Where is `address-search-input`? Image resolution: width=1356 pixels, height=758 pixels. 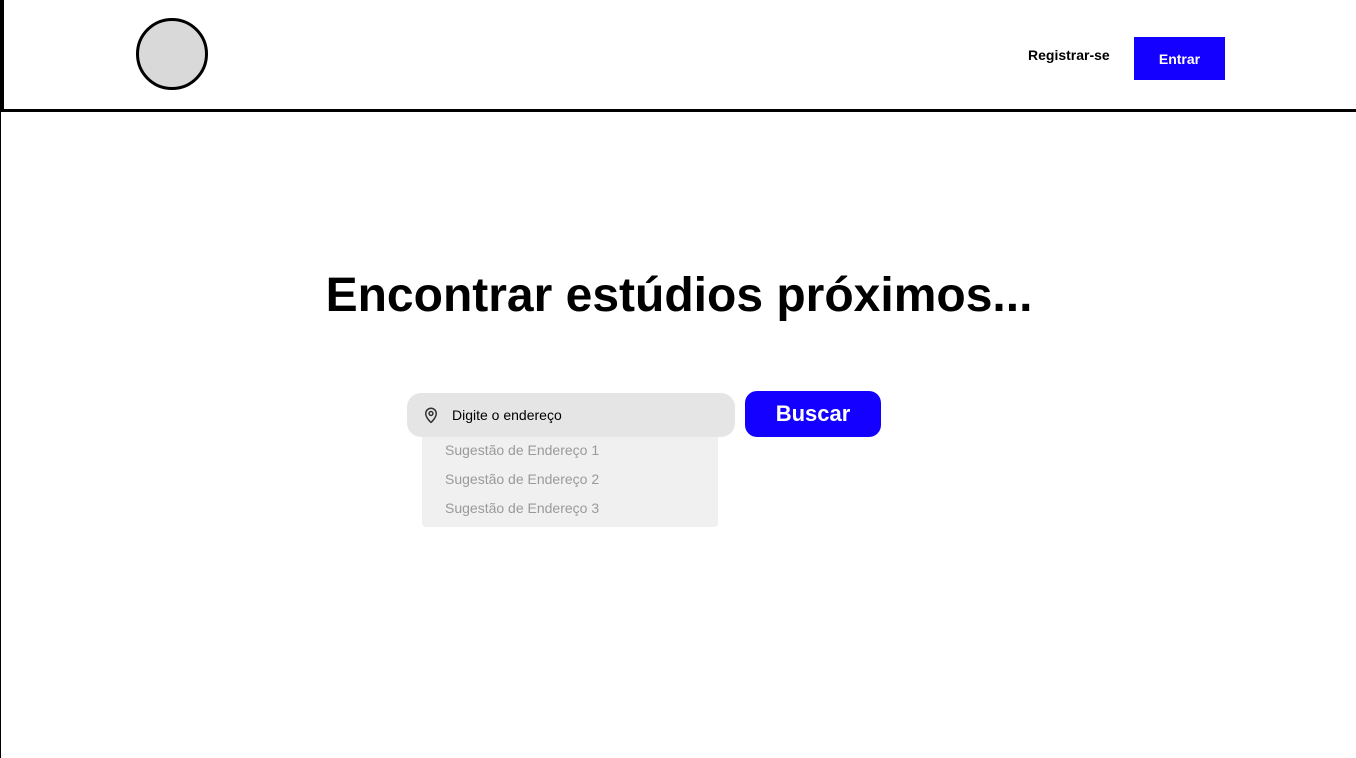
address-search-input is located at coordinates (587, 415).